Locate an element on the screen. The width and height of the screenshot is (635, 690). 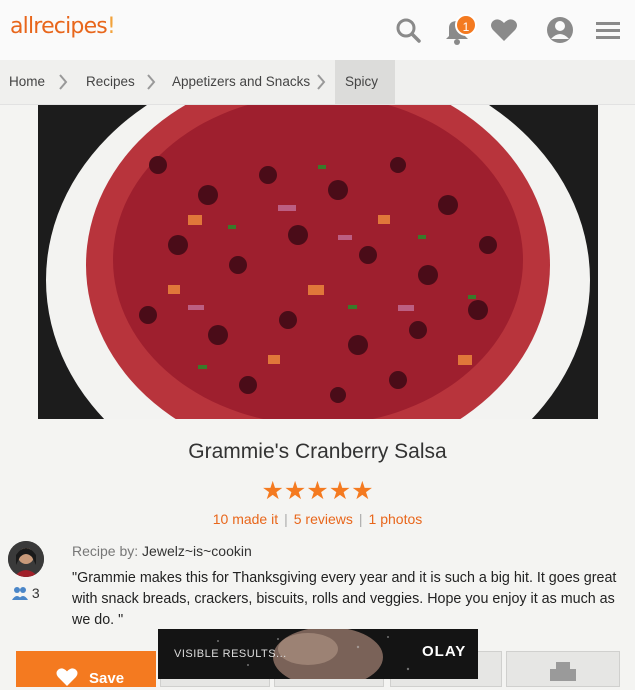
top-bar: allrecipes! 1 is located at coordinates (317, 30).